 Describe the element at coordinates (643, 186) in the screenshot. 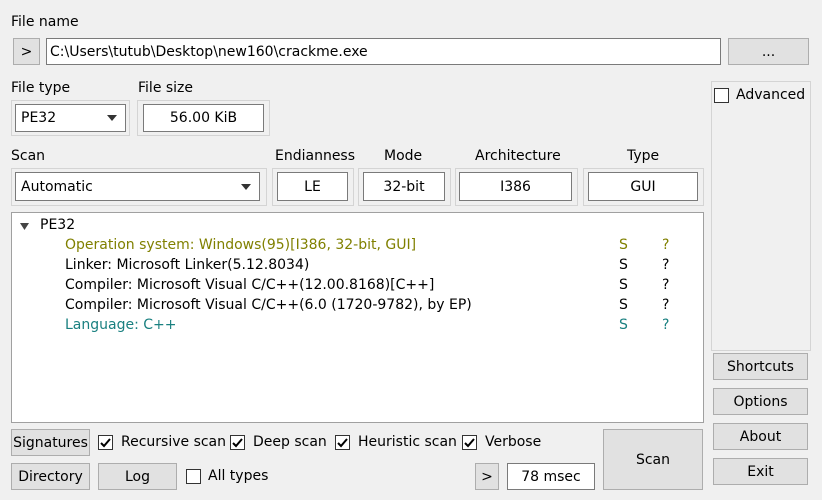

I see `type-field: GUI` at that location.